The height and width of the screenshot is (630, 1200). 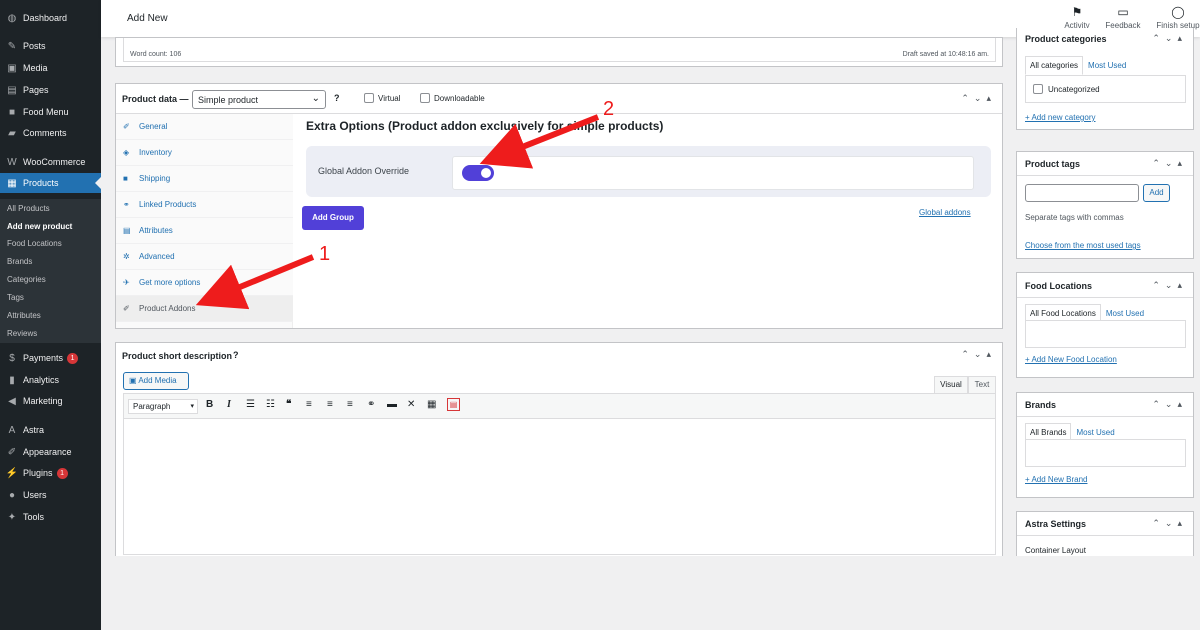 What do you see at coordinates (229, 404) in the screenshot?
I see `italic-icon: I` at bounding box center [229, 404].